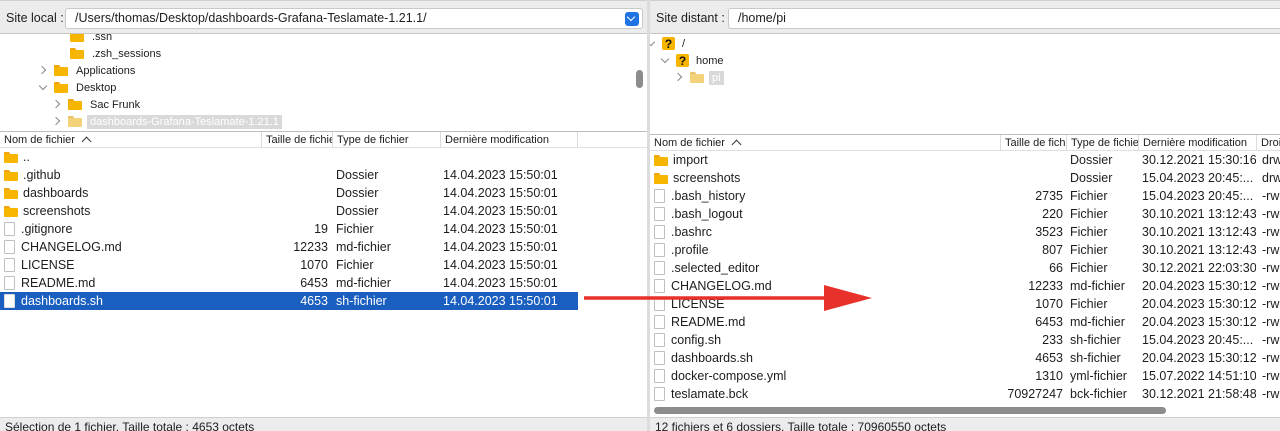 Image resolution: width=1280 pixels, height=431 pixels. I want to click on file-row: .., so click(323, 157).